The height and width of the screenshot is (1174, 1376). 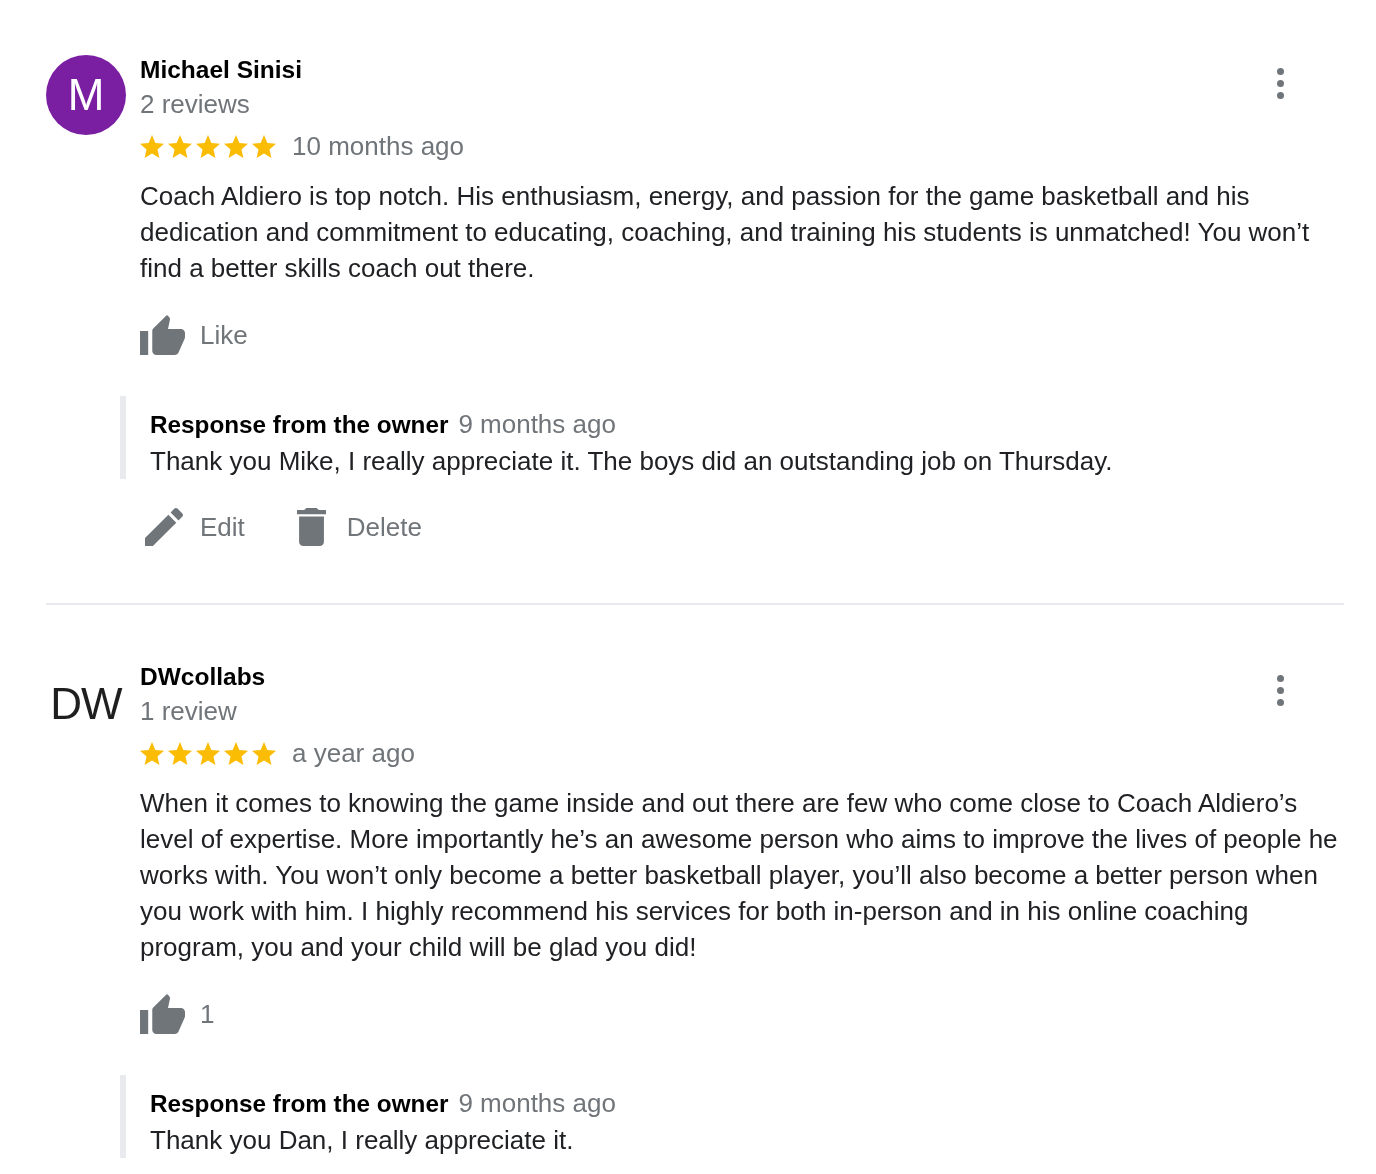 I want to click on review-time: 10 months ago, so click(x=378, y=146).